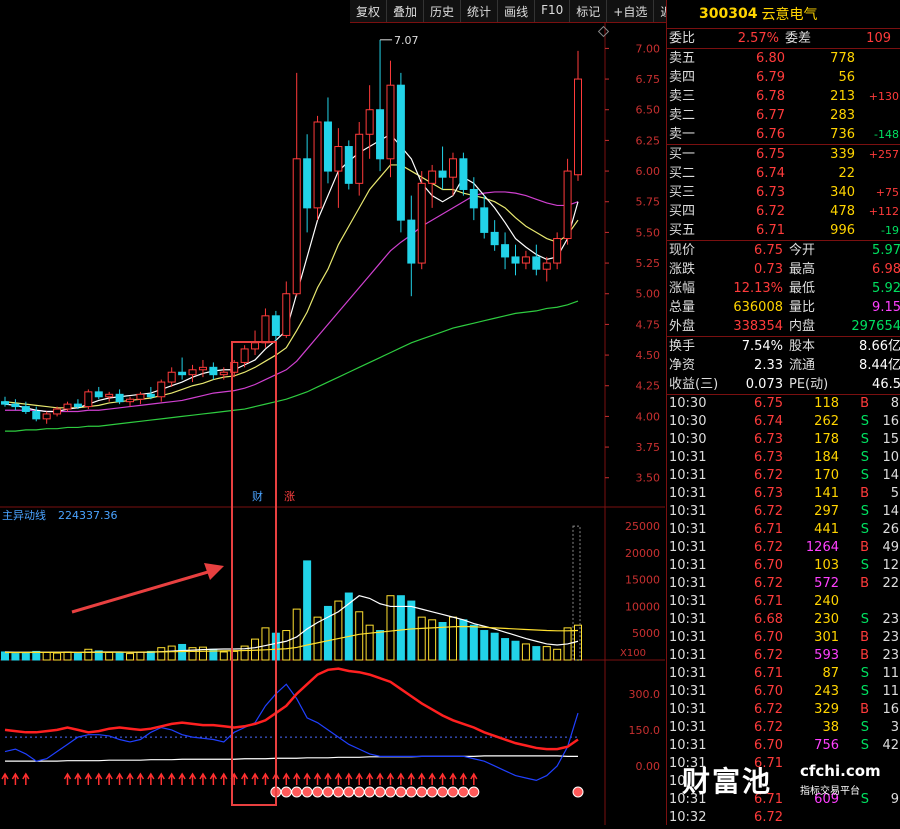 This screenshot has height=829, width=900. I want to click on order-diff-label: 委差, so click(798, 38).